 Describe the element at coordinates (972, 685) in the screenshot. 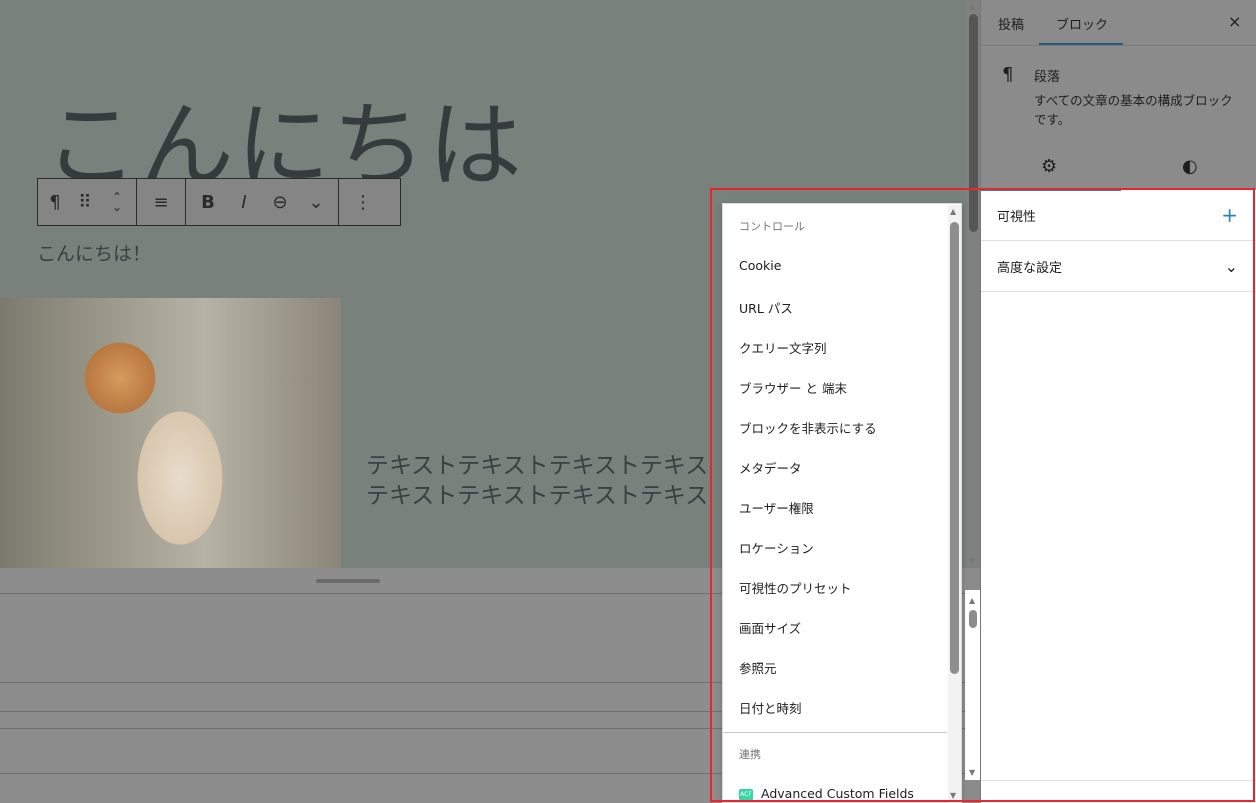

I see `panel-scrollbar: ▲ ▼` at that location.